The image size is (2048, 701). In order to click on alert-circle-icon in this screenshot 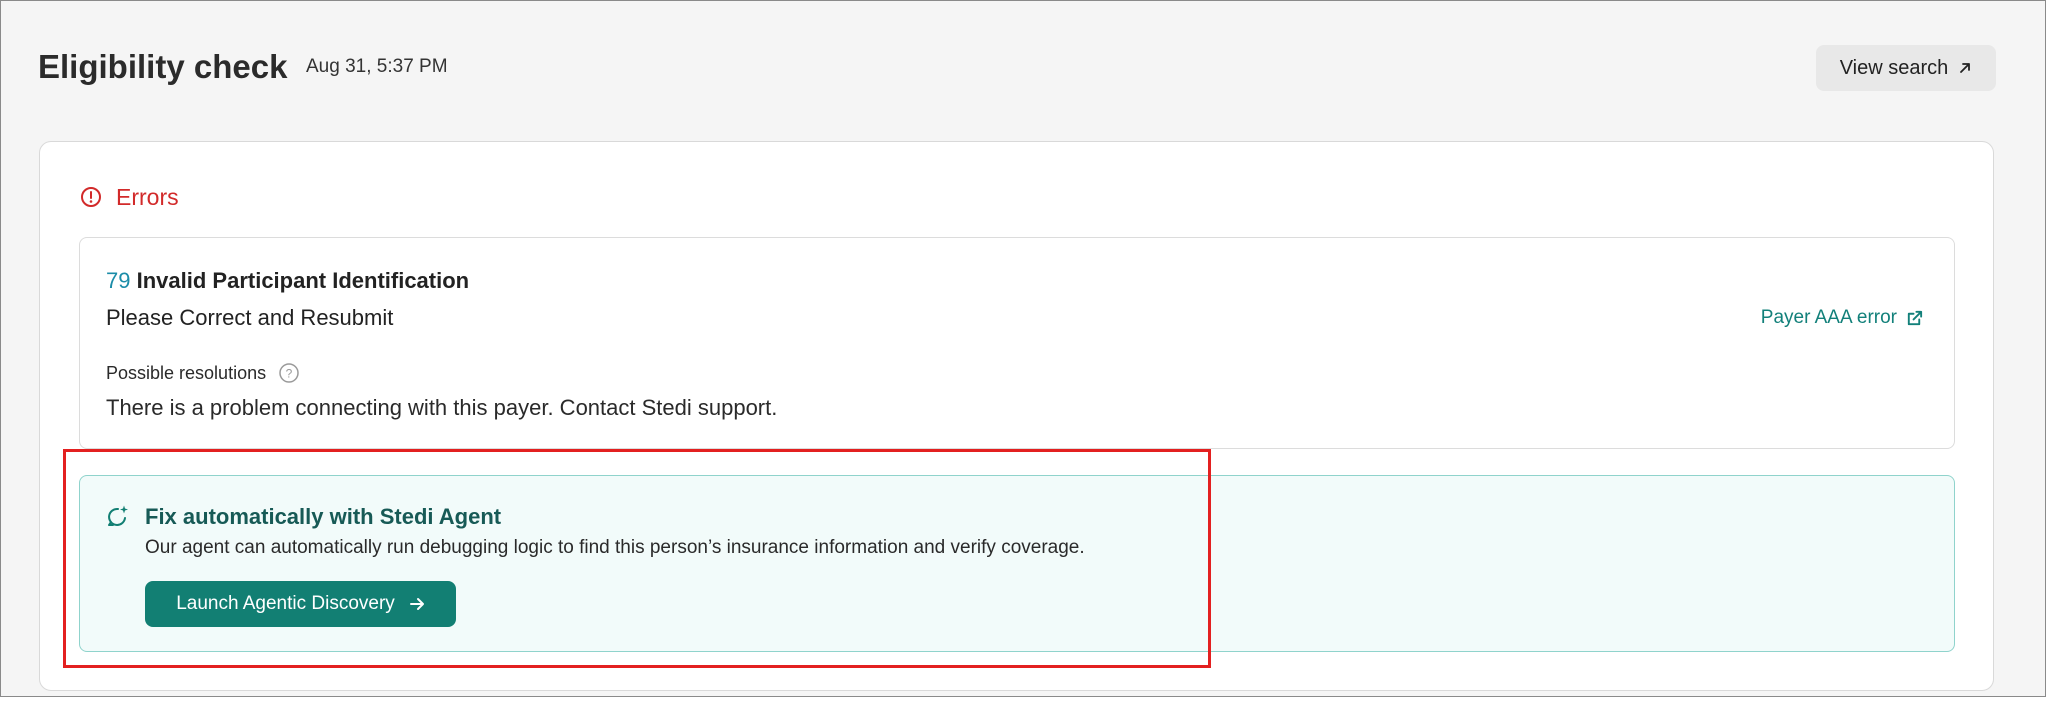, I will do `click(91, 197)`.